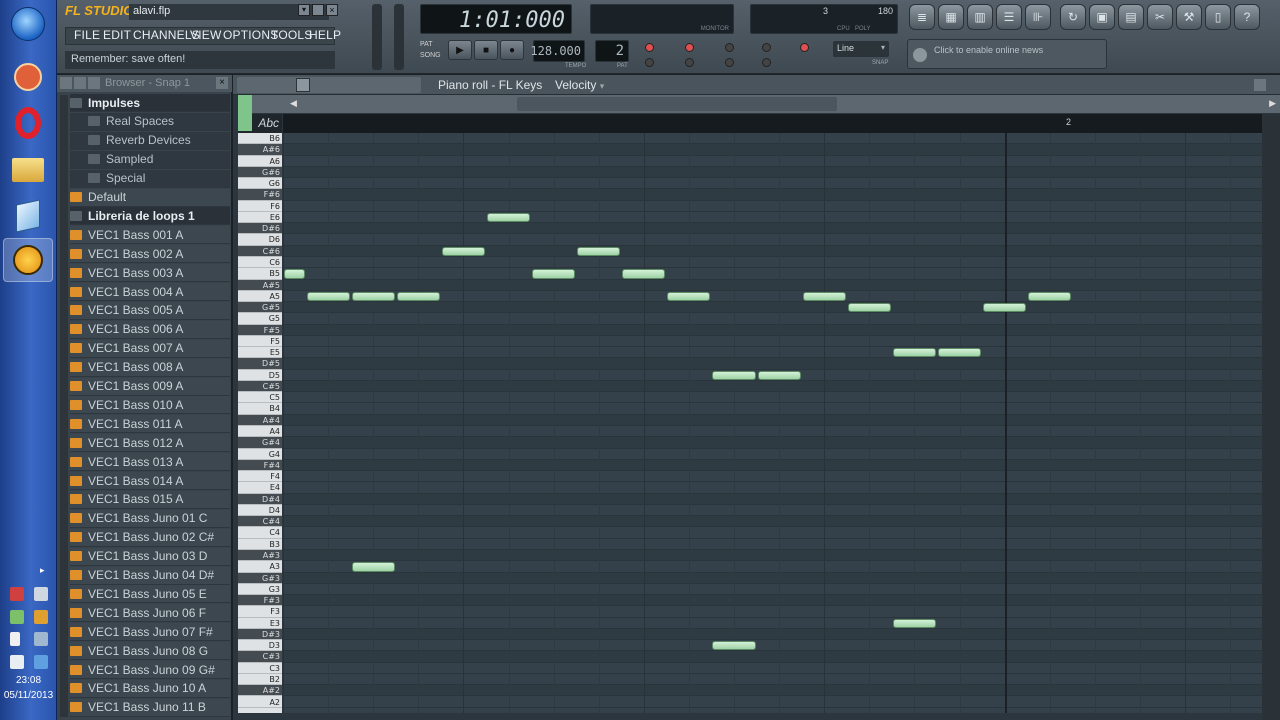 The width and height of the screenshot is (1280, 720). What do you see at coordinates (15, 639) in the screenshot?
I see `tray-flag-icon` at bounding box center [15, 639].